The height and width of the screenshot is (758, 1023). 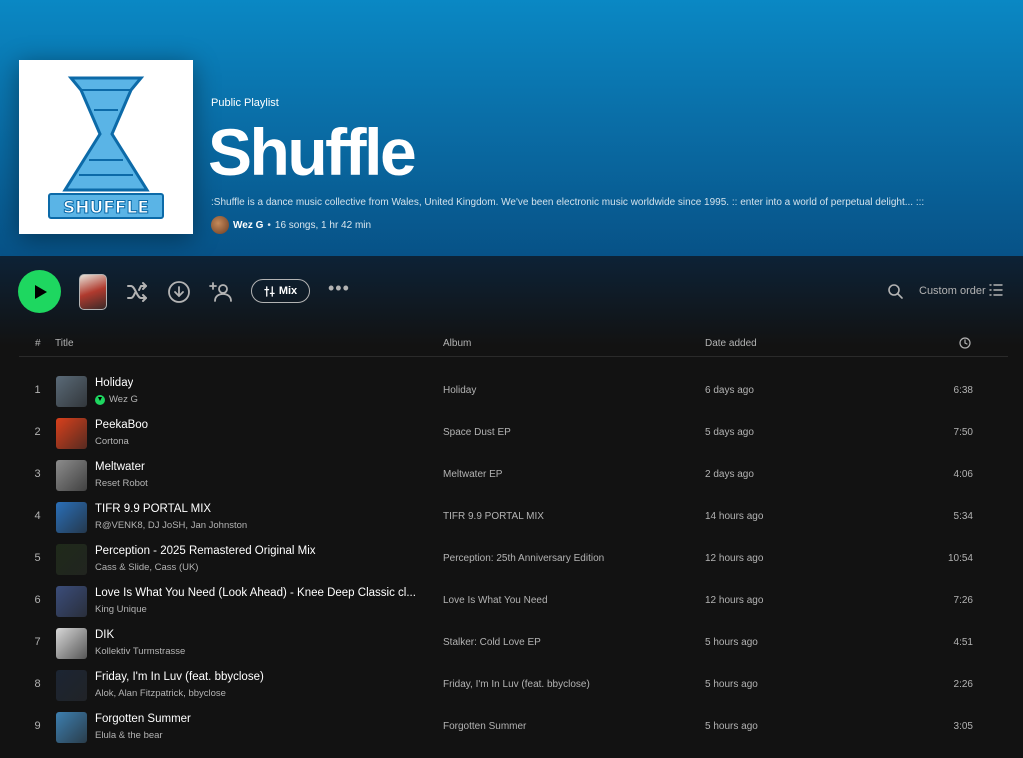 I want to click on track-album: Stalker: Cold Love EP, so click(x=492, y=642).